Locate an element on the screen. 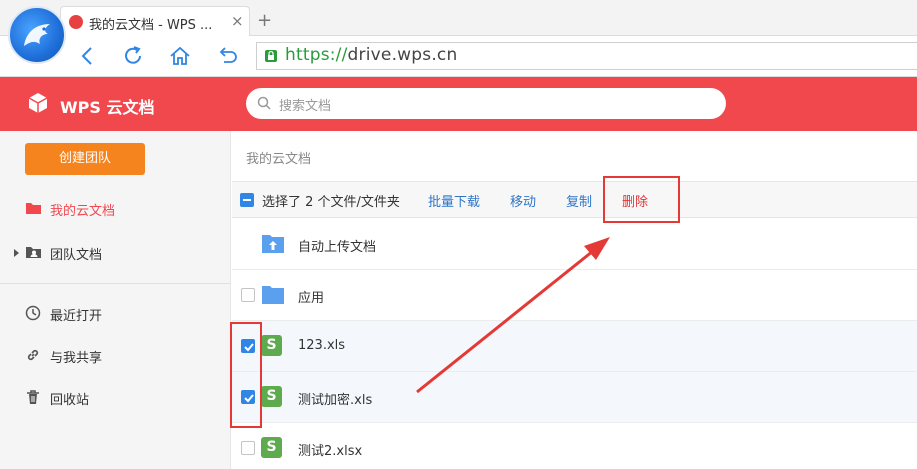 This screenshot has height=469, width=917. annotation-arrow is located at coordinates (513, 315).